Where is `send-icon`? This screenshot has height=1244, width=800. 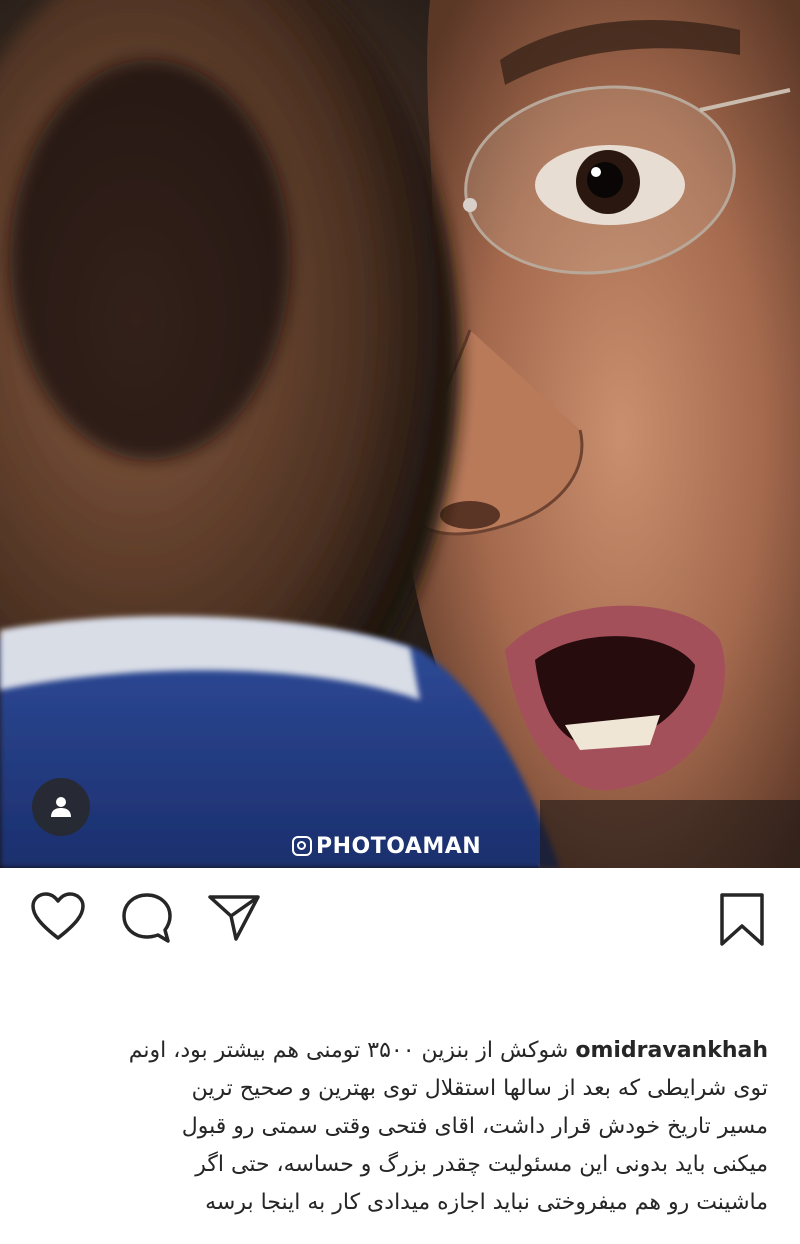 send-icon is located at coordinates (234, 917).